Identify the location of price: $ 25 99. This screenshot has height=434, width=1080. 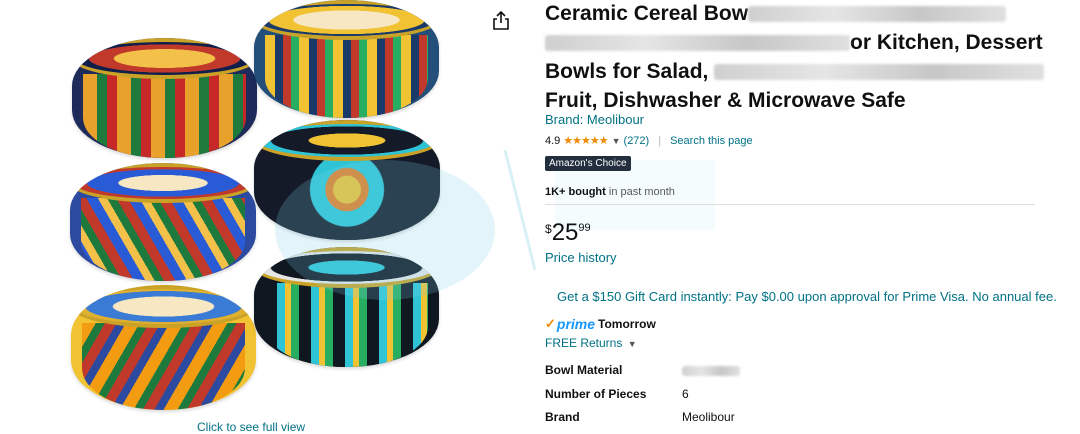
(568, 233).